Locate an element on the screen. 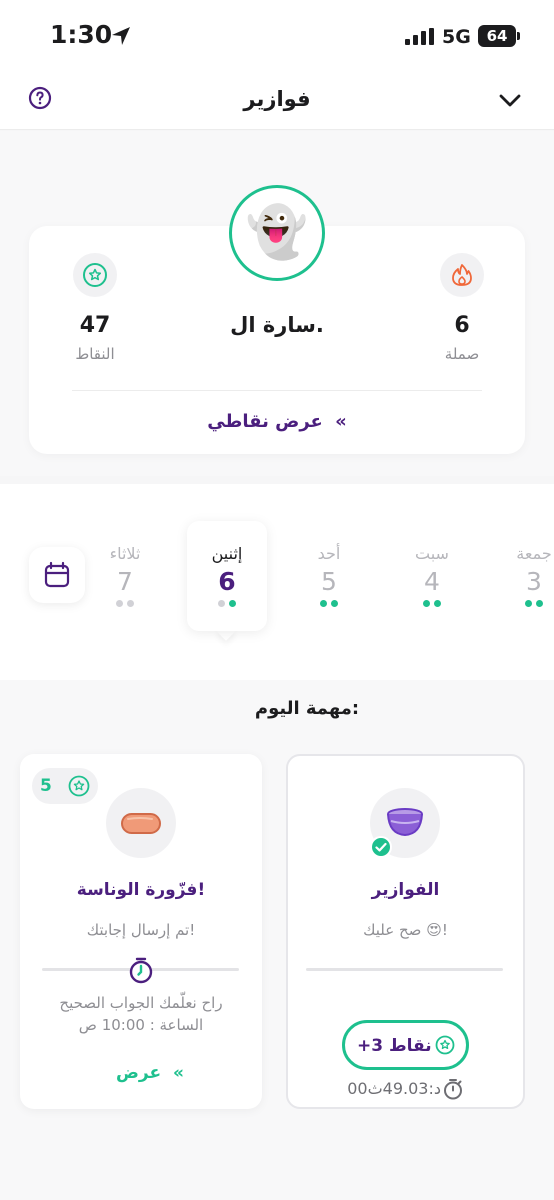  fun-riddle-icon-circle is located at coordinates (141, 823).